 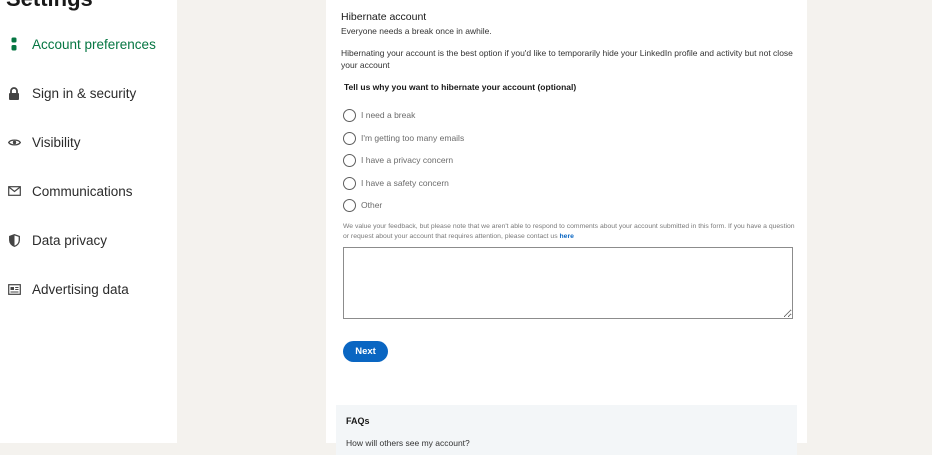 I want to click on sidebar-item-advertising-data: Advertising data, so click(x=88, y=289).